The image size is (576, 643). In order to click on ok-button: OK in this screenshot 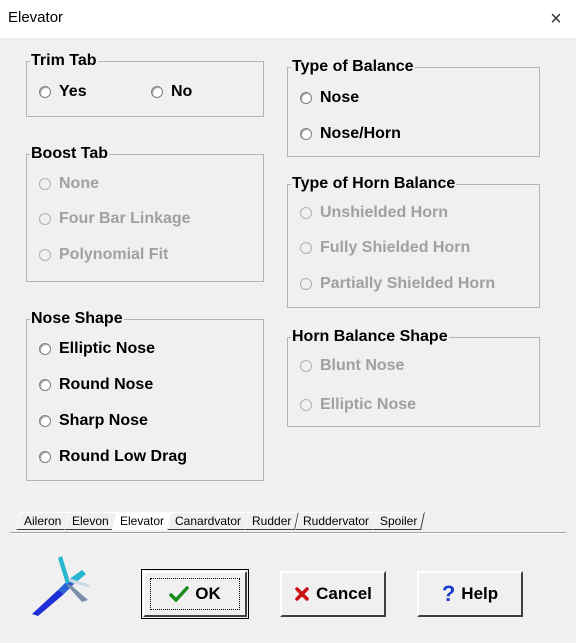, I will do `click(195, 594)`.